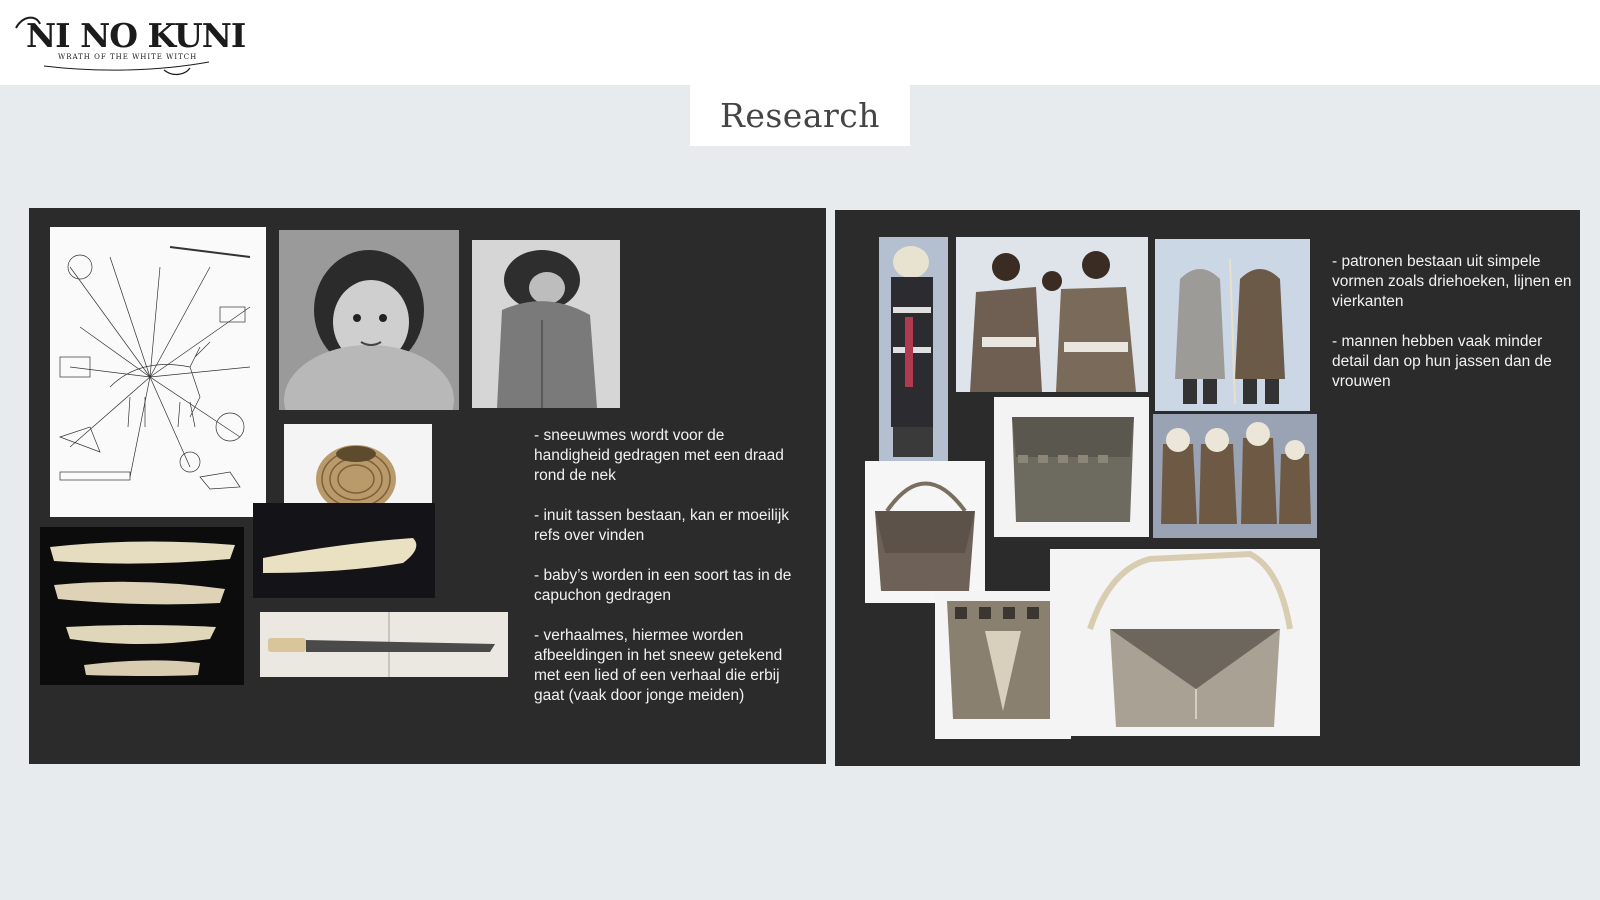 The image size is (1600, 900). Describe the element at coordinates (1052, 314) in the screenshot. I see `women-in-parkas-photo-image` at that location.